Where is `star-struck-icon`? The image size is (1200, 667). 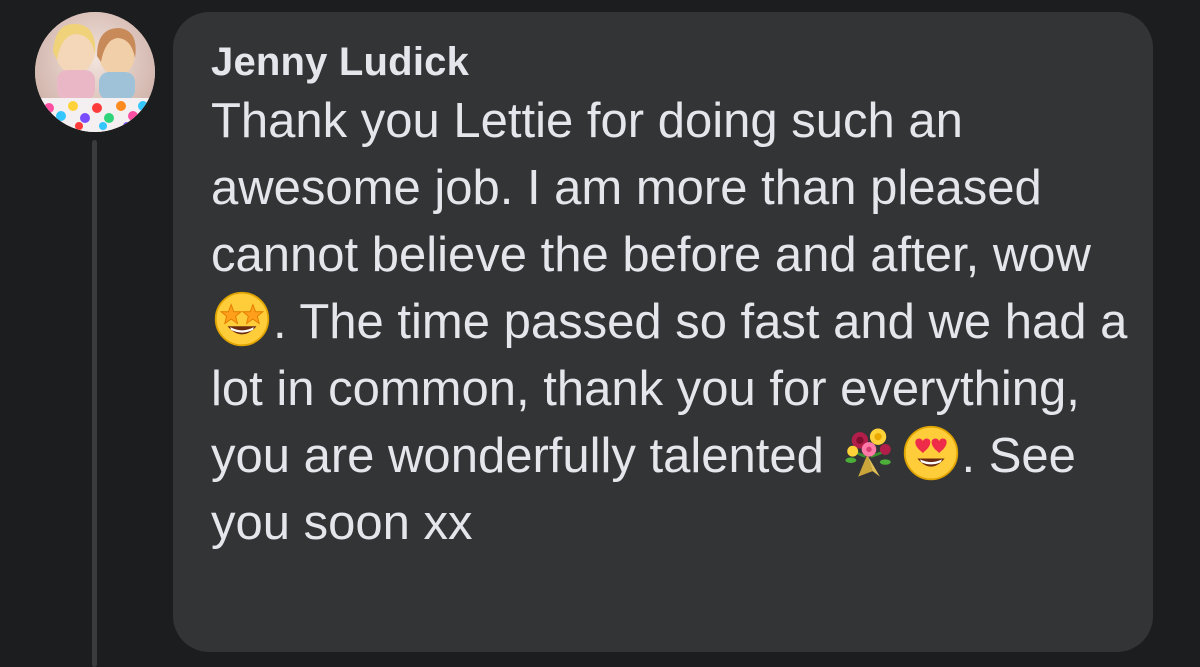 star-struck-icon is located at coordinates (242, 319).